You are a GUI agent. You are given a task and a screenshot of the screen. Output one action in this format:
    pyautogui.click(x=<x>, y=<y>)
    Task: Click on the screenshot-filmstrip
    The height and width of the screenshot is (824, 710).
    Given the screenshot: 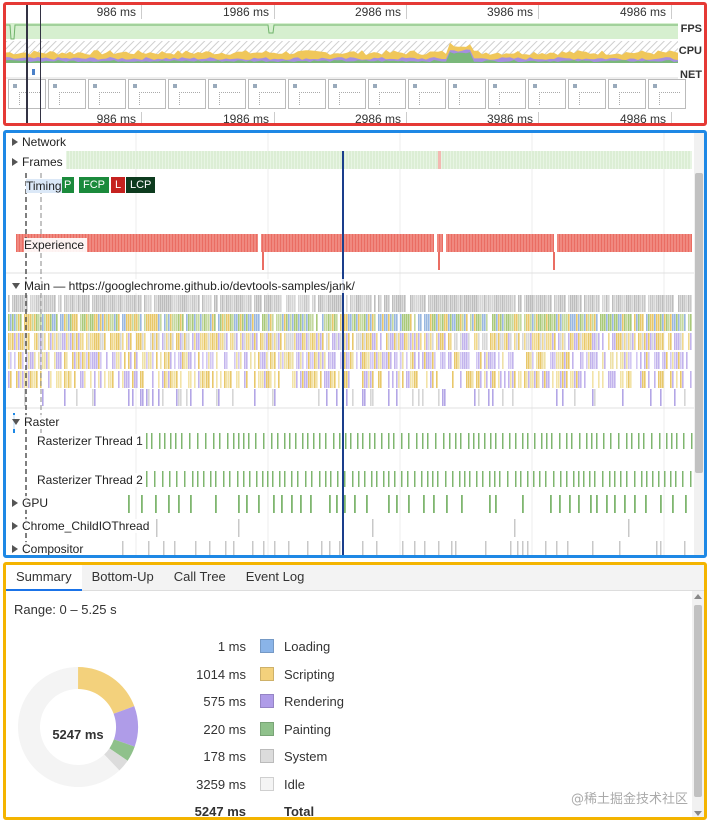 What is the action you would take?
    pyautogui.click(x=355, y=95)
    